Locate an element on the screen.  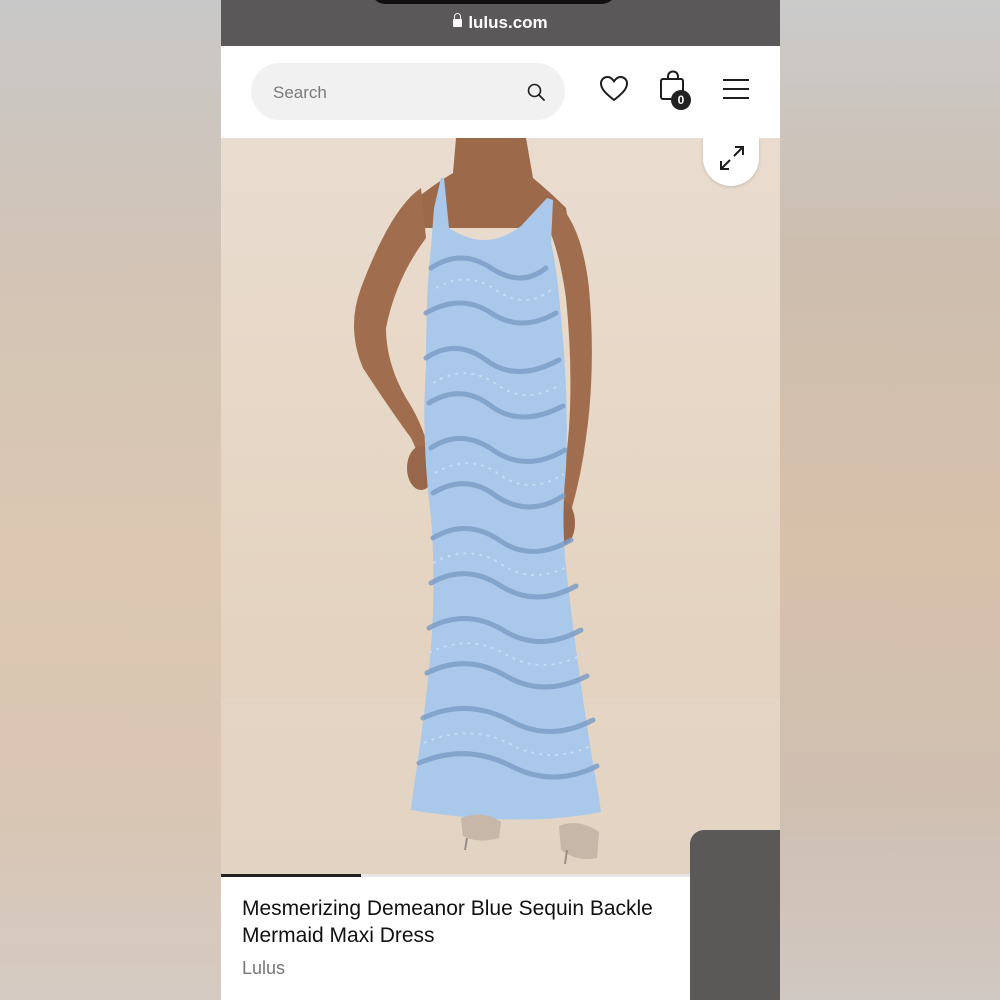
url-text: lulus.com is located at coordinates (508, 22).